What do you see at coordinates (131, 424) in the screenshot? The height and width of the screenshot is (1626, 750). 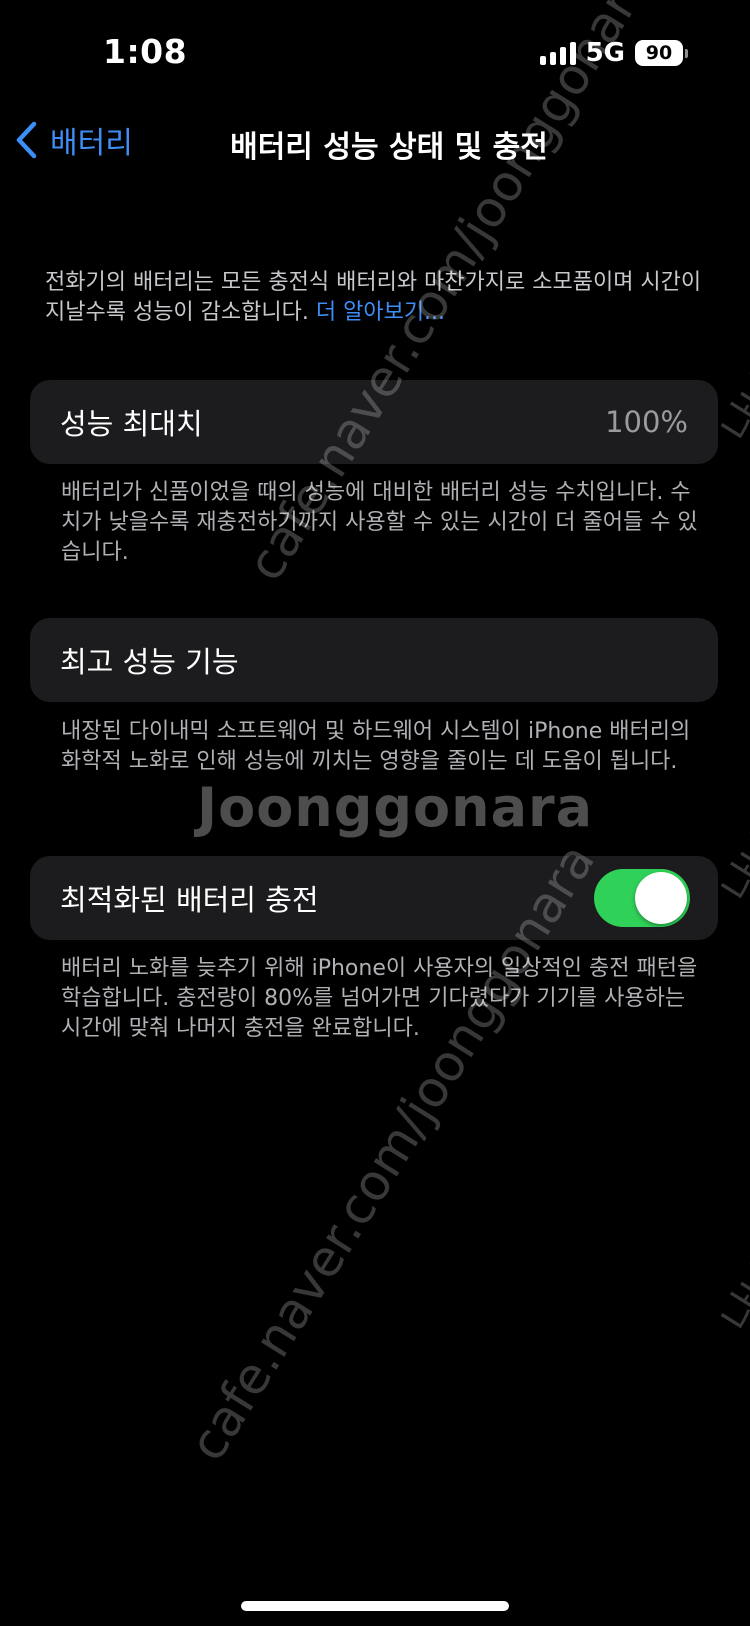 I see `max-capacity-label: 성능 최대치` at bounding box center [131, 424].